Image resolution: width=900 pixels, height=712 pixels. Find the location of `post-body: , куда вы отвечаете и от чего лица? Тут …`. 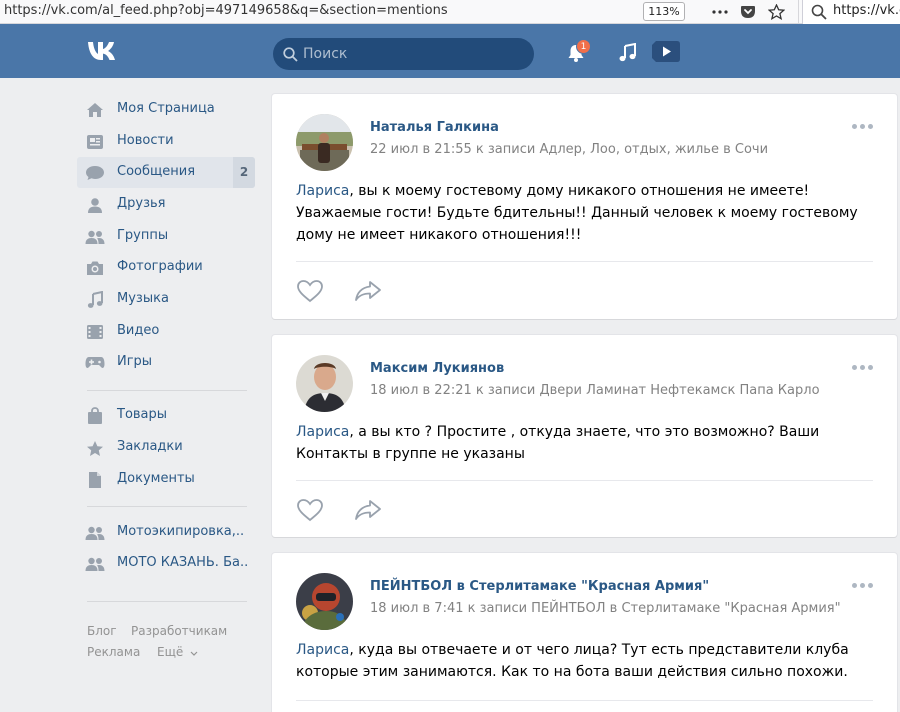

post-body: , куда вы отвечаете и от чего лица? Тут … is located at coordinates (572, 661).